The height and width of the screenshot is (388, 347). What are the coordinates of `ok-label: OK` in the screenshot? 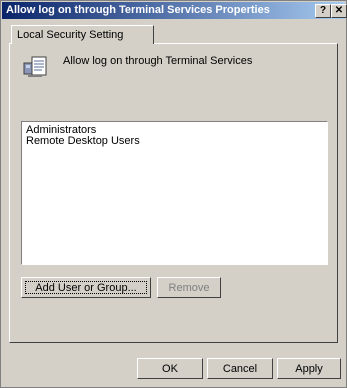 It's located at (170, 369).